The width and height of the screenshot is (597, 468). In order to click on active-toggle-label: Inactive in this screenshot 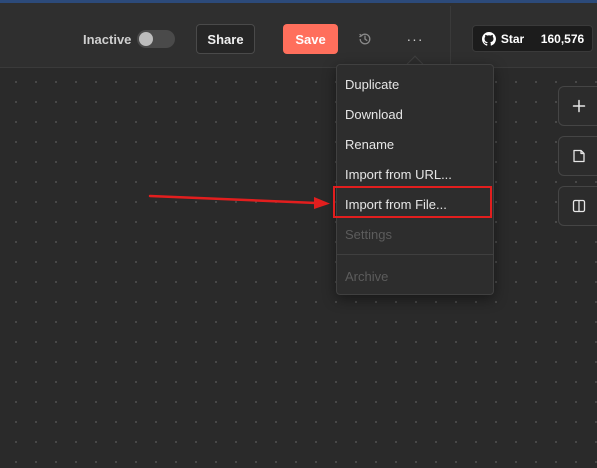, I will do `click(107, 39)`.